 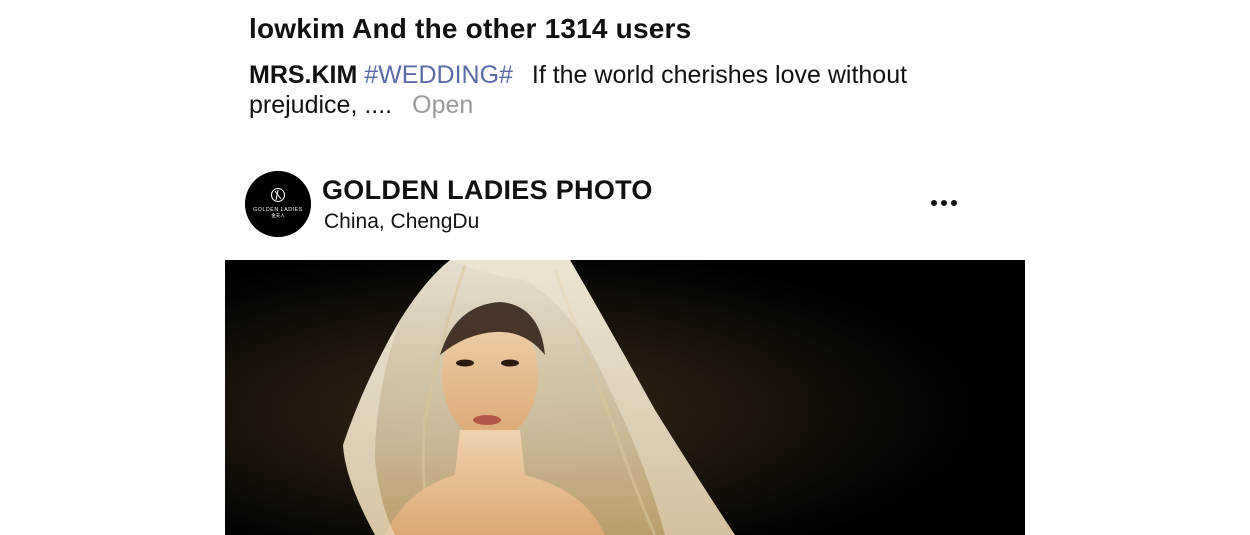 I want to click on golden-ladies-logo-icon: GOLDEN LADIES 金夫人, so click(x=278, y=204).